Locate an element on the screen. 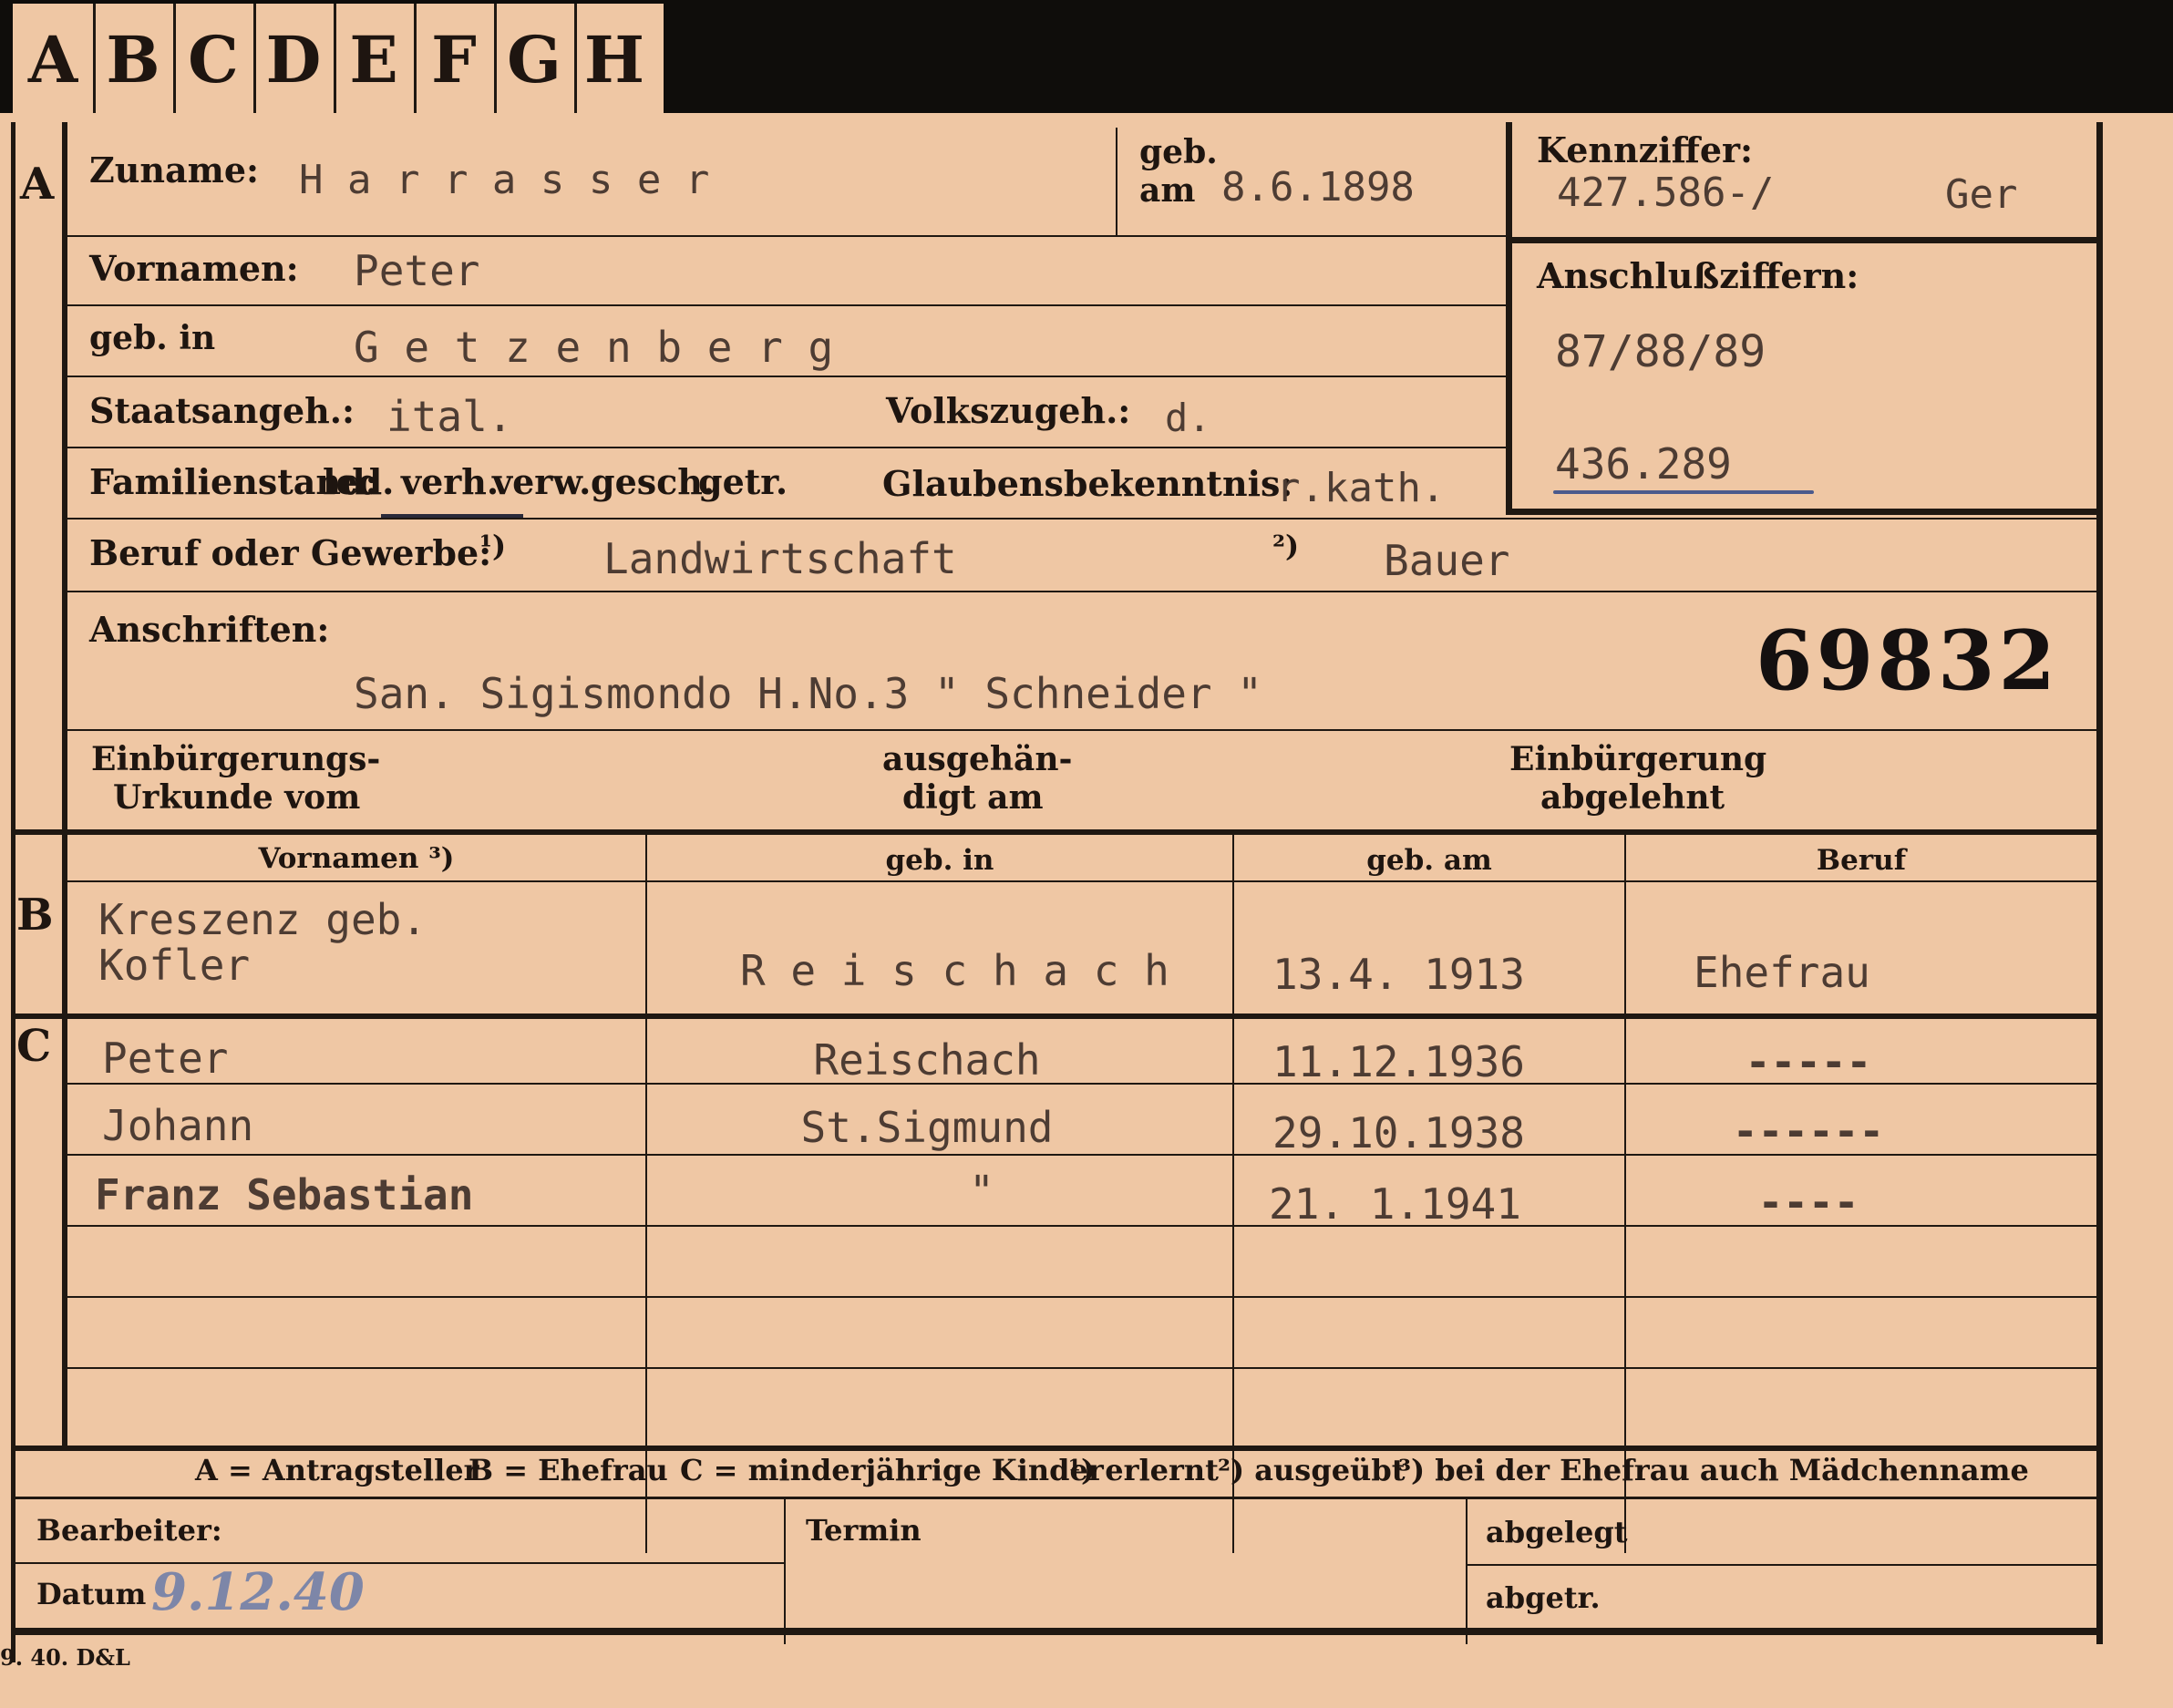  header-gebin: geb. in is located at coordinates (940, 860).